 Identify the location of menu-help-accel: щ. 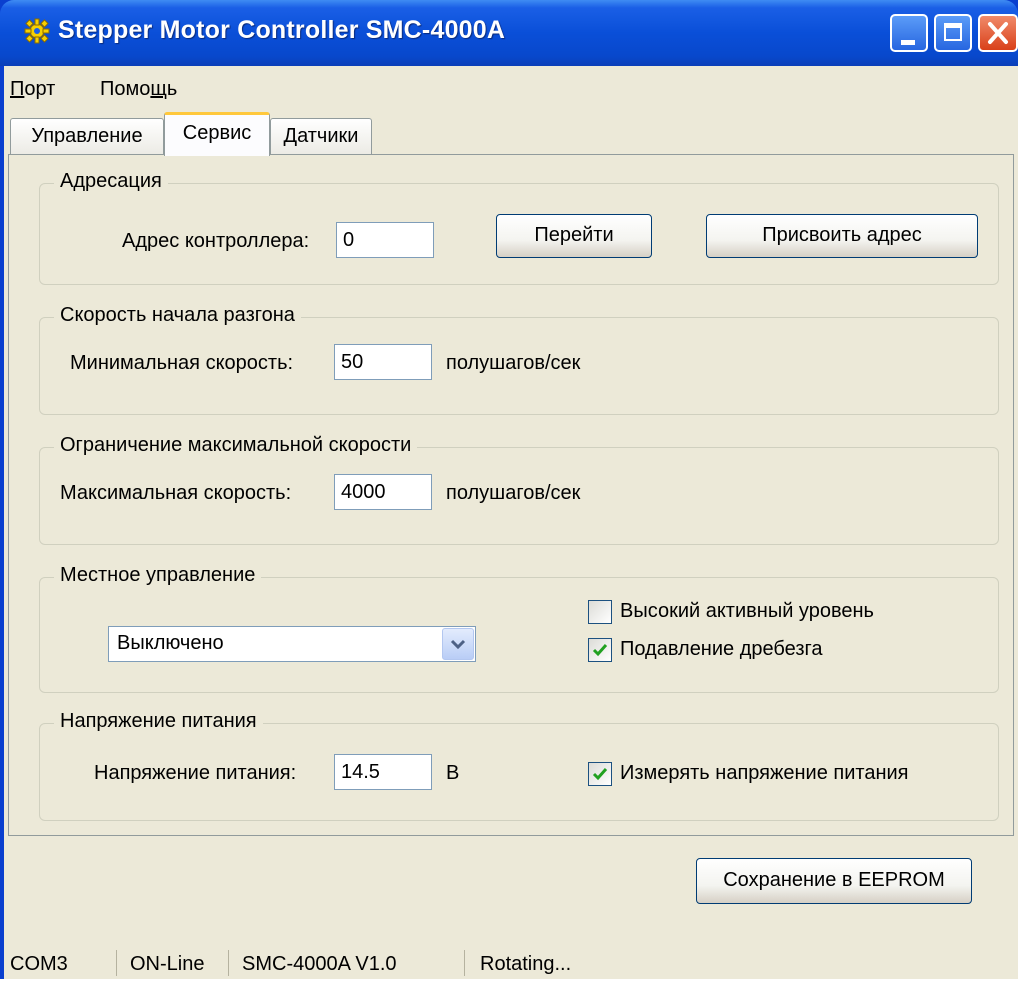
(158, 89).